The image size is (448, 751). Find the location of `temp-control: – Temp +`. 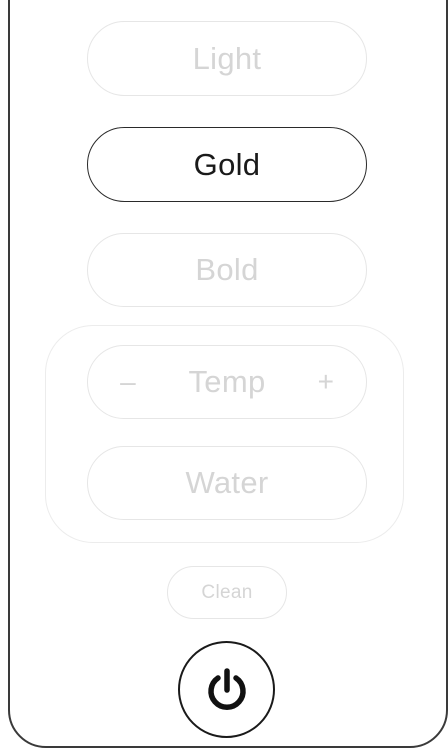

temp-control: – Temp + is located at coordinates (227, 382).